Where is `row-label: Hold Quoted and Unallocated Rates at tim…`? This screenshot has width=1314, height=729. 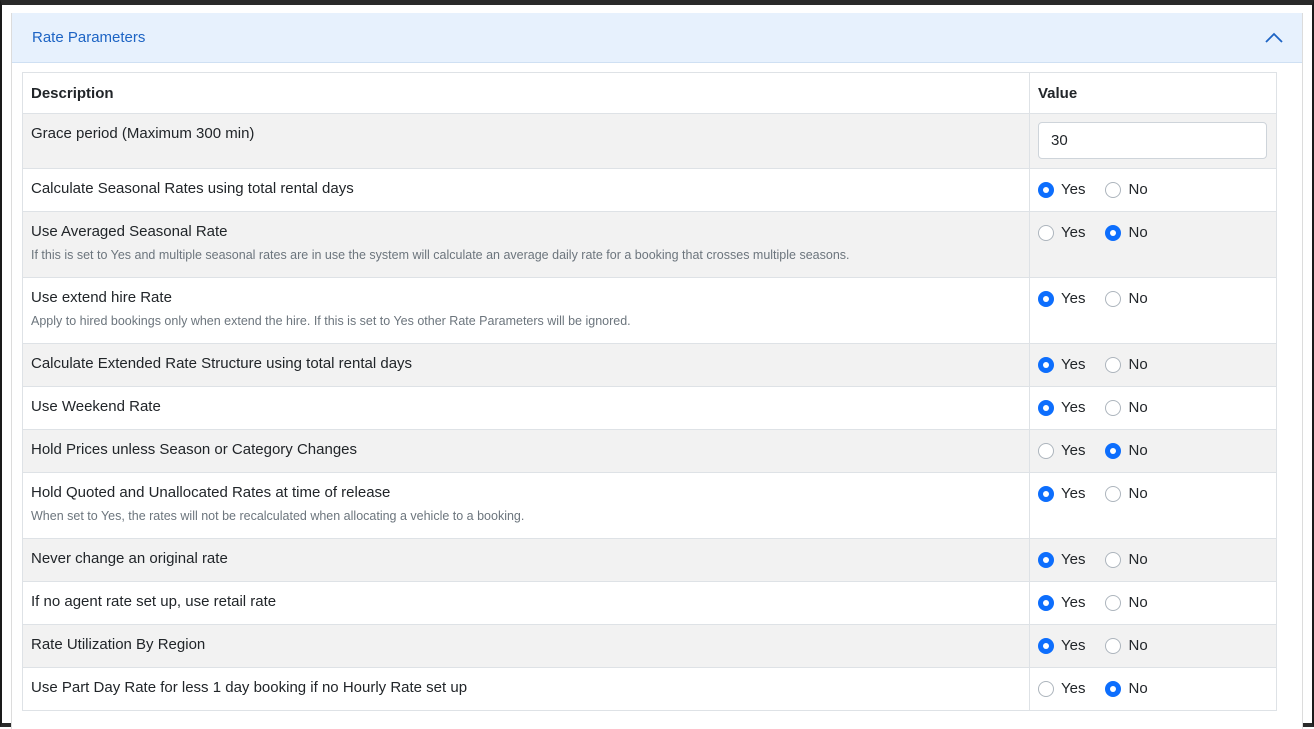
row-label: Hold Quoted and Unallocated Rates at tim… is located at coordinates (211, 492).